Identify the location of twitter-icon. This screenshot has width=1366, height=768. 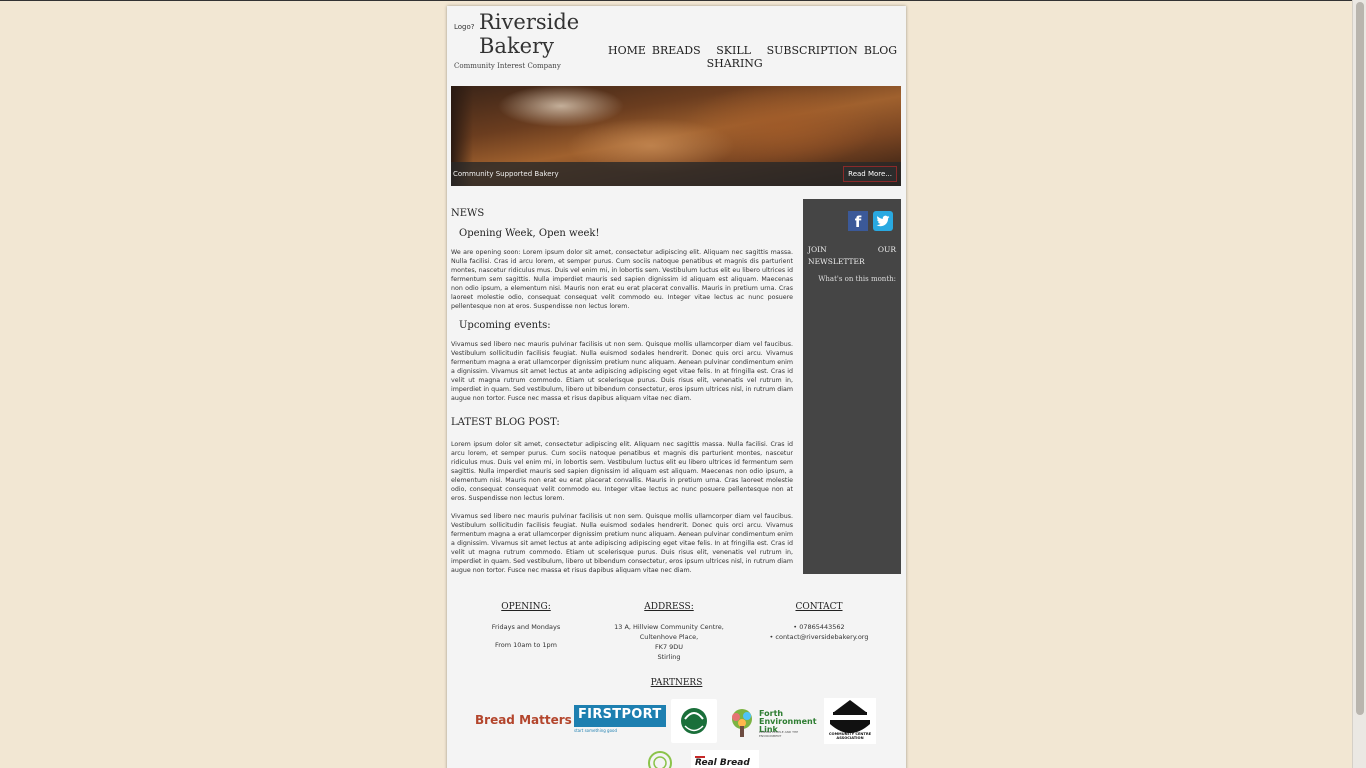
(883, 221).